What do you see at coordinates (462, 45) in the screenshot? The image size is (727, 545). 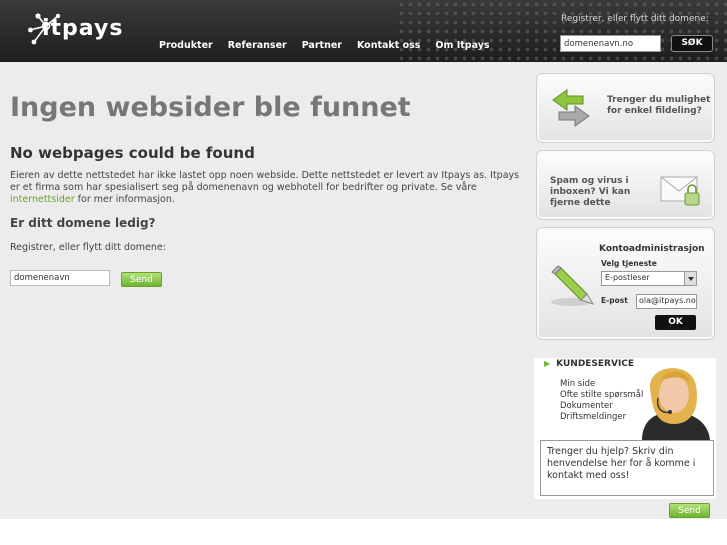 I see `nav-om-itpays: Om Itpays` at bounding box center [462, 45].